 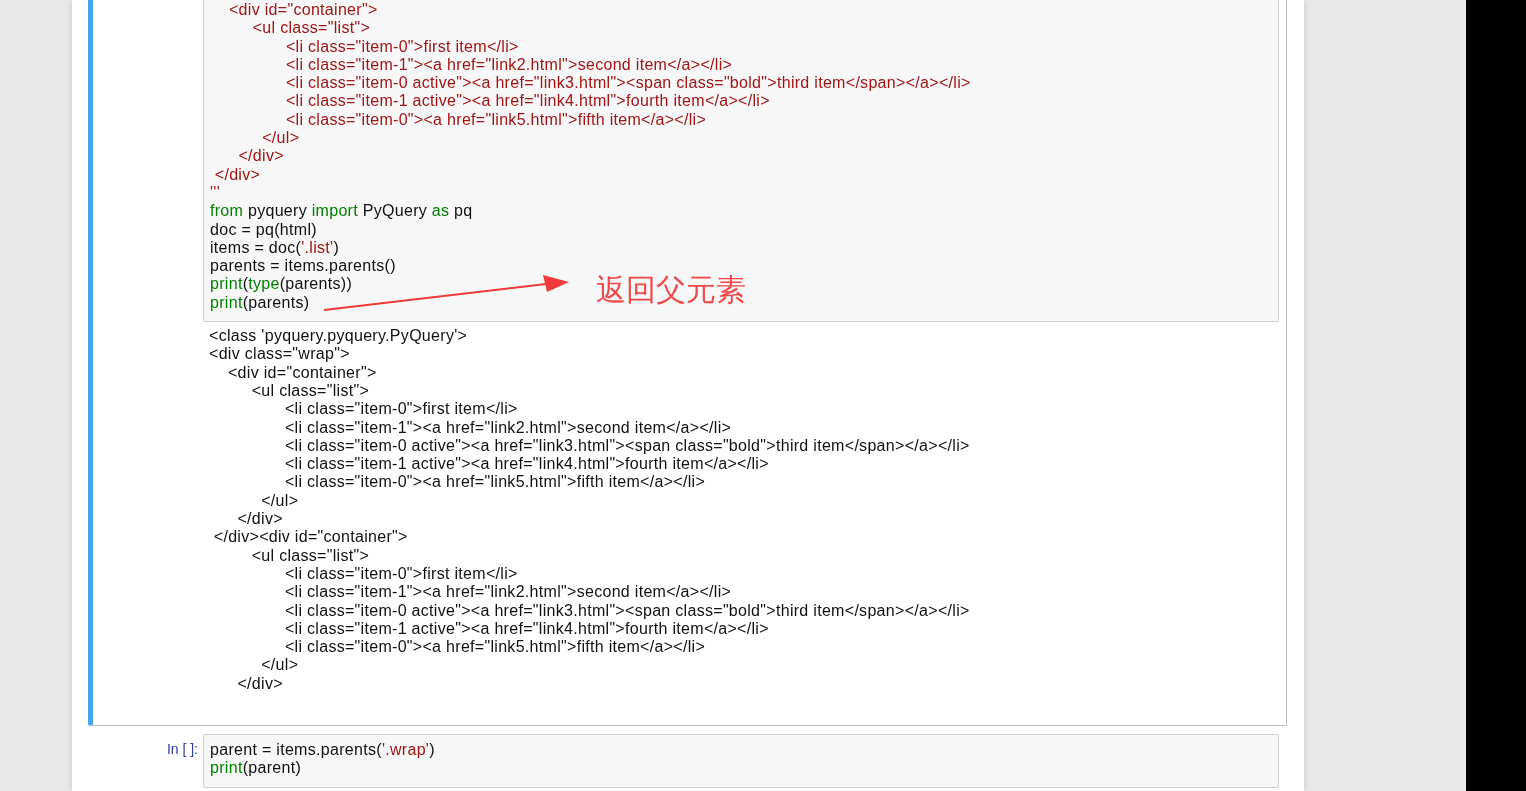 What do you see at coordinates (215, 193) in the screenshot?
I see `code-line: '''` at bounding box center [215, 193].